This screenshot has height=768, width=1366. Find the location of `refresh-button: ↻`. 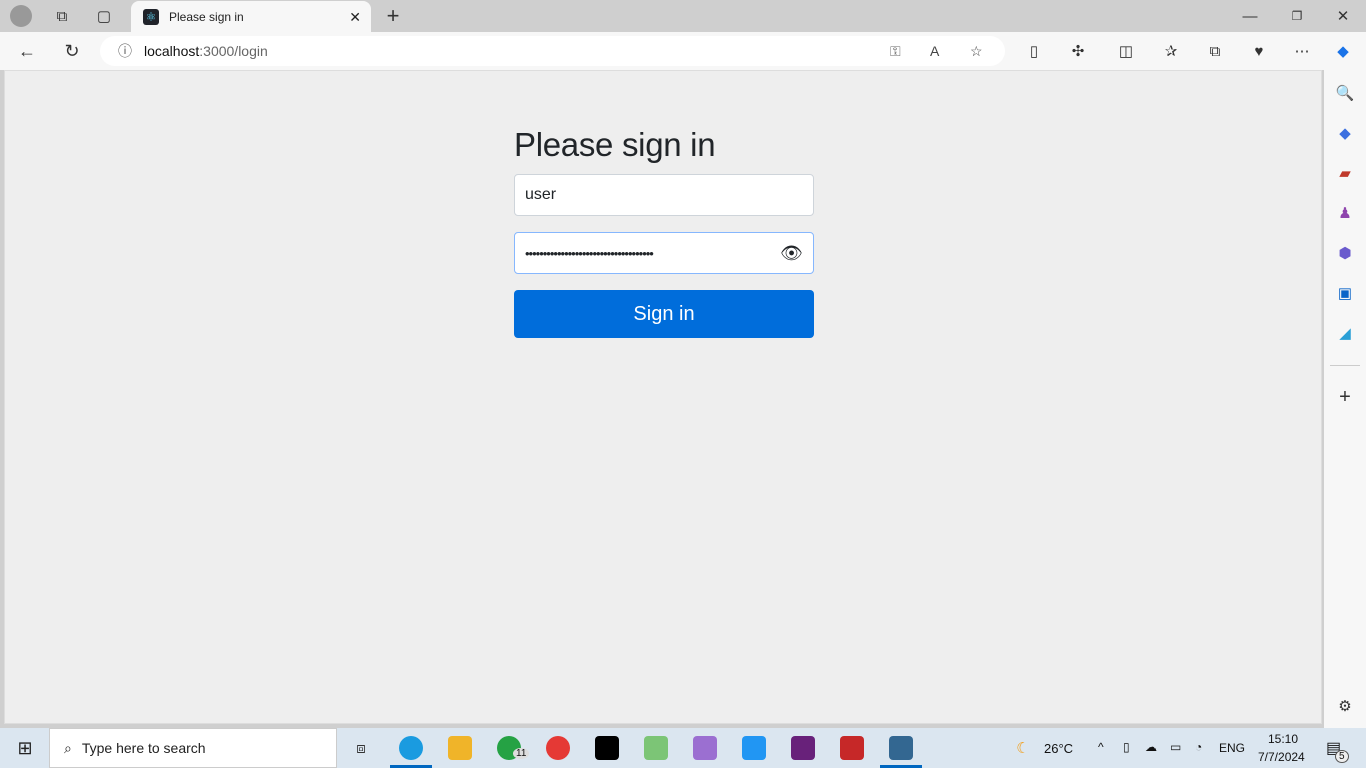

refresh-button: ↻ is located at coordinates (72, 51).